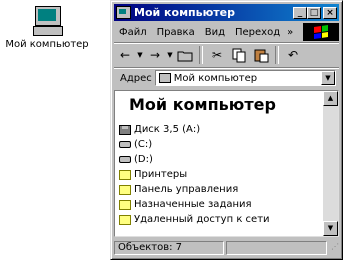 The image size is (347, 263). I want to click on item-label: Принтеры, so click(161, 174).